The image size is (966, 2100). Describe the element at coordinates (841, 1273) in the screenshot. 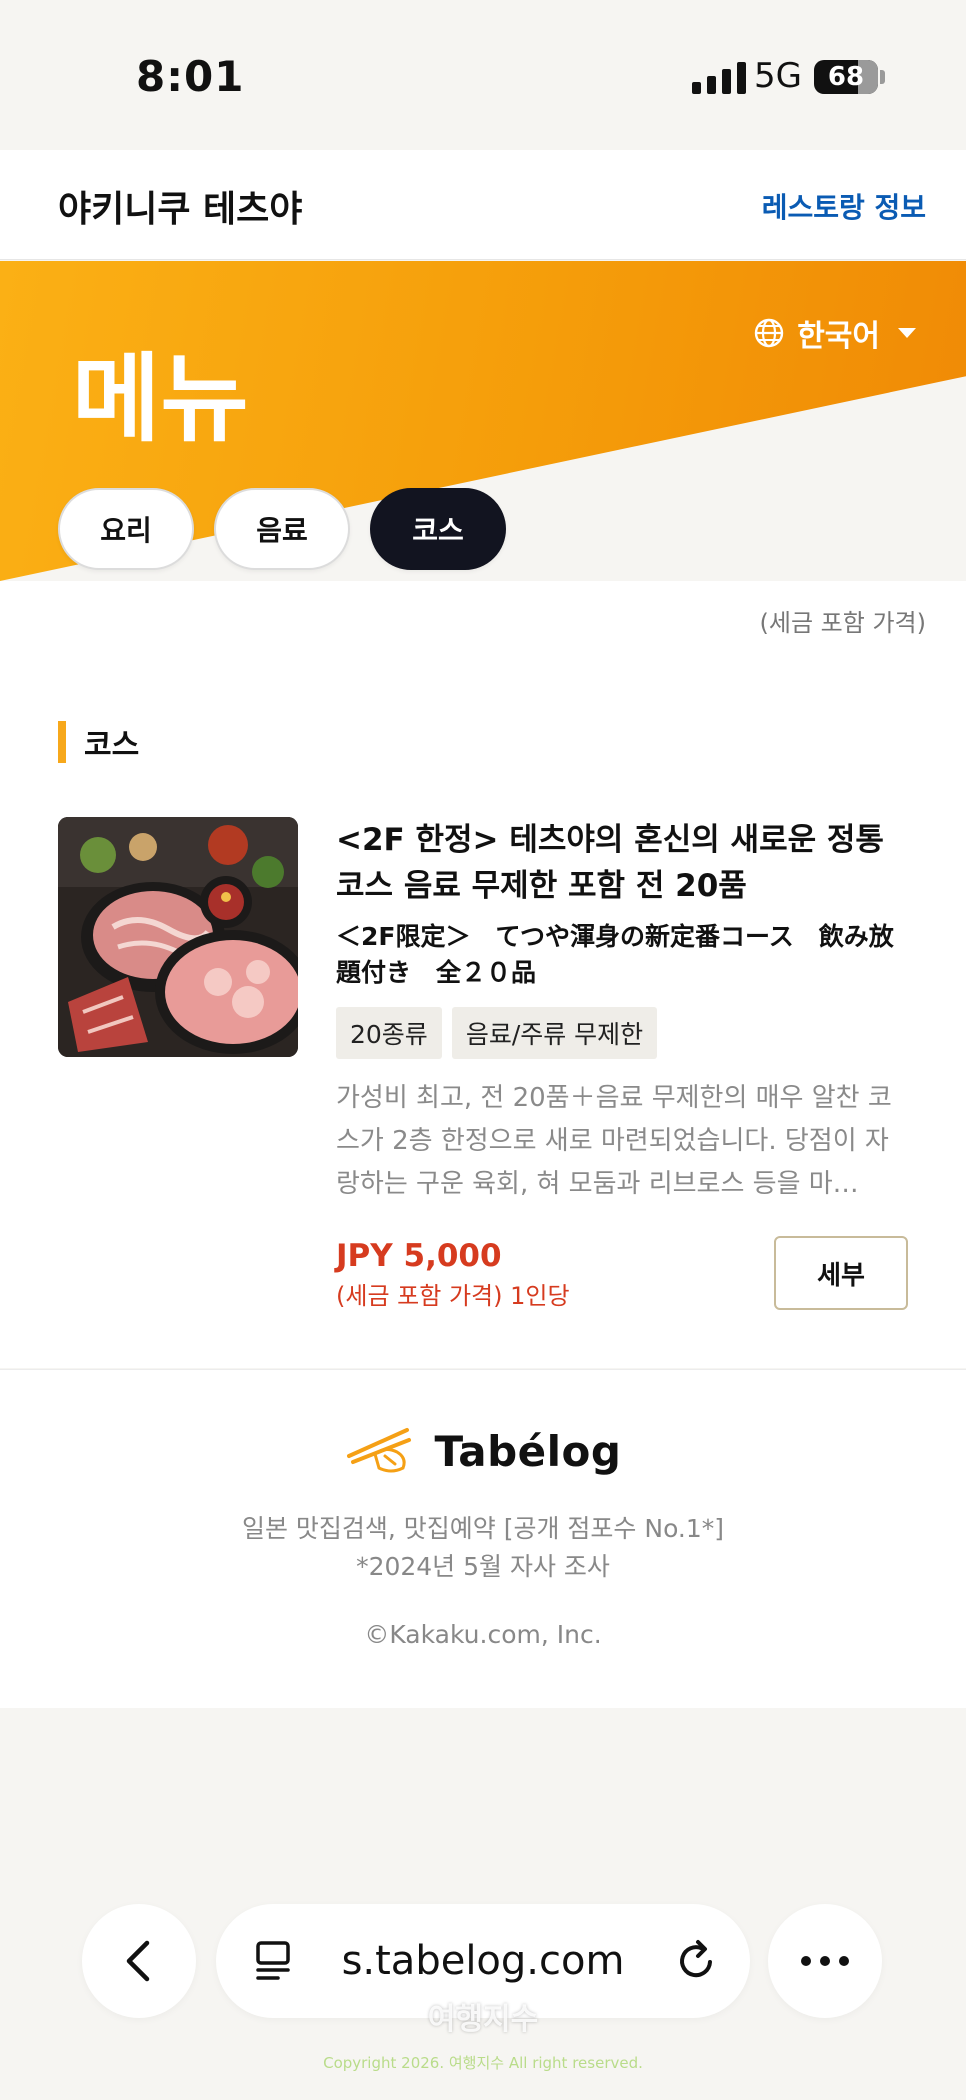

I see `detail-button: 세부` at that location.